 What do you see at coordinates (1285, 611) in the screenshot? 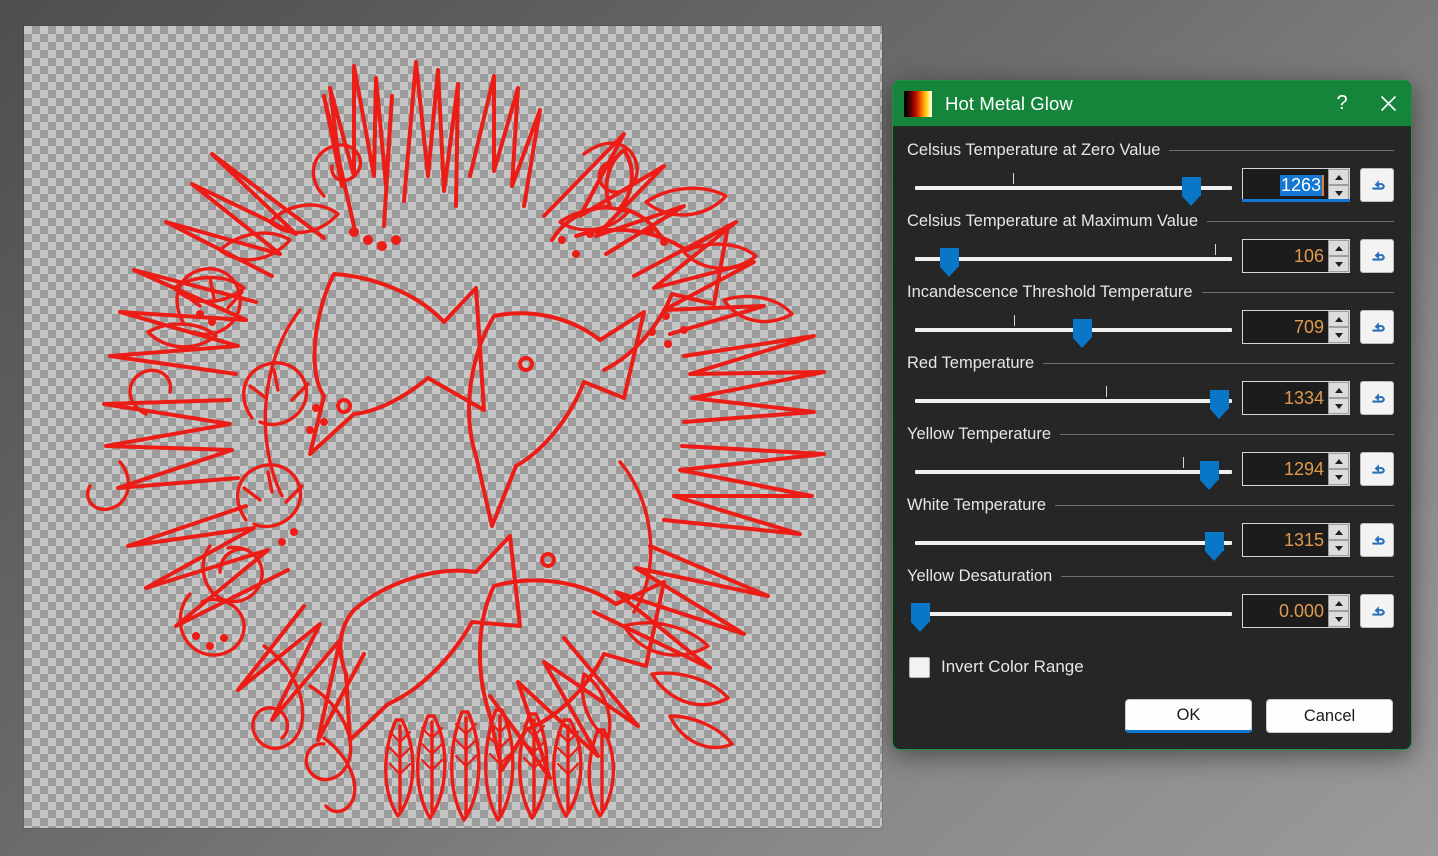
I see `spinbox-value: 0.000` at bounding box center [1285, 611].